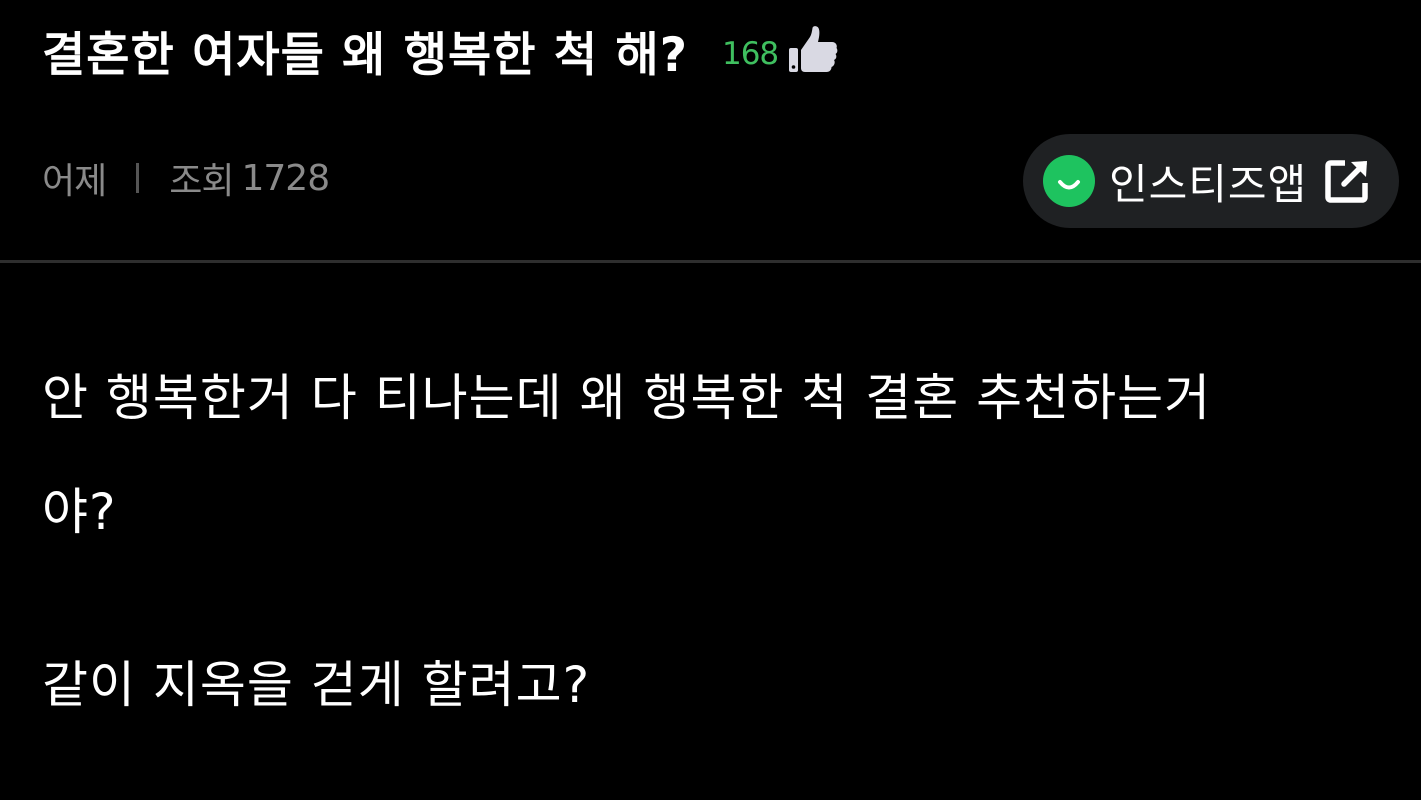  I want to click on open-app-button: 인스티즈앱, so click(1211, 181).